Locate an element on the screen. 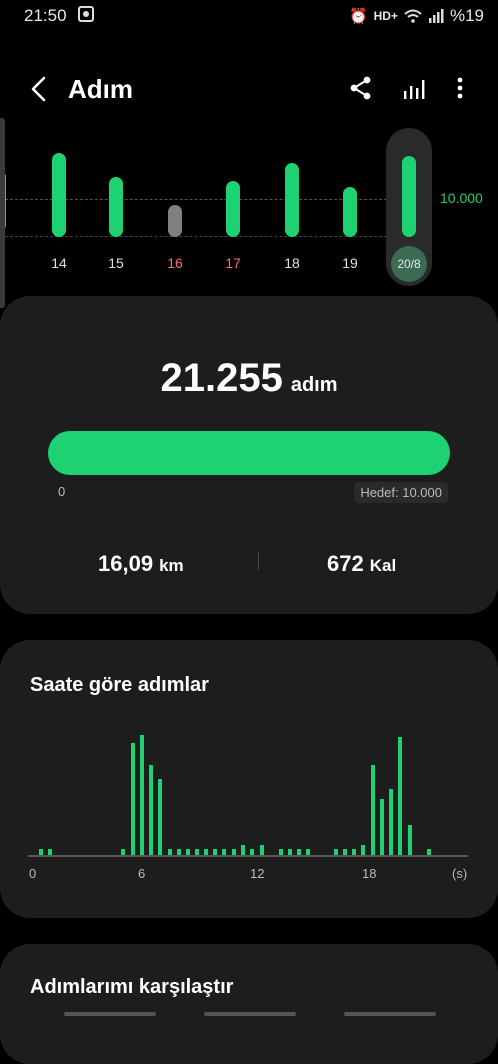 The width and height of the screenshot is (498, 1064). calories-value: 672 is located at coordinates (345, 563).